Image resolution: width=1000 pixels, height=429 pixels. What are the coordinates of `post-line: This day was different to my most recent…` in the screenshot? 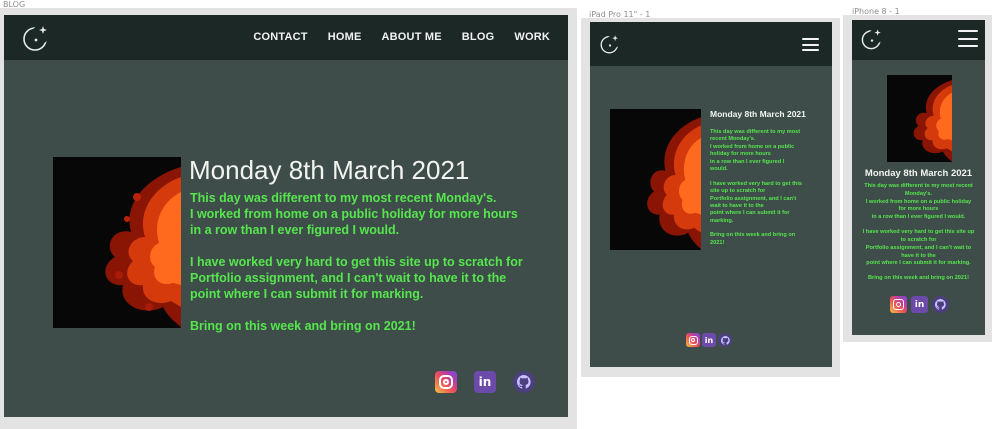 It's located at (343, 198).